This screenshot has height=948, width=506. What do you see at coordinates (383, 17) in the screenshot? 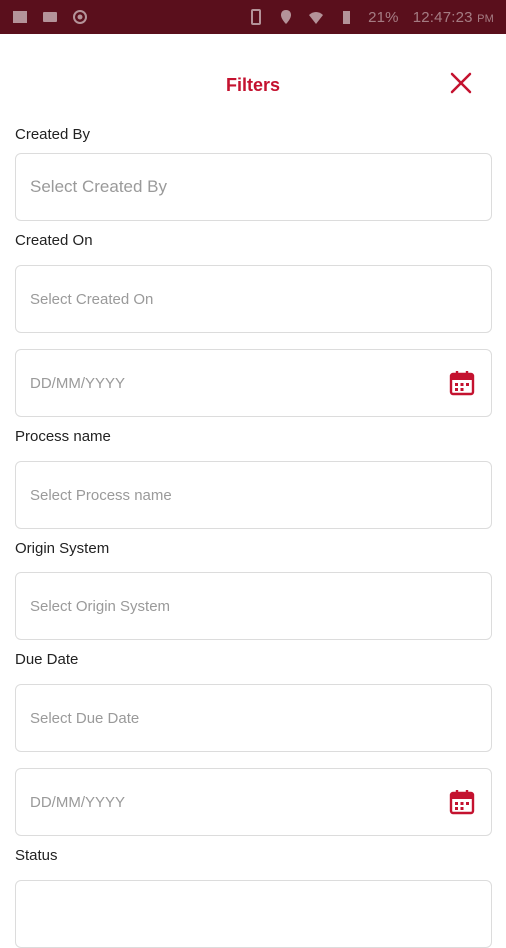
I see `battery-percent: 21%` at bounding box center [383, 17].